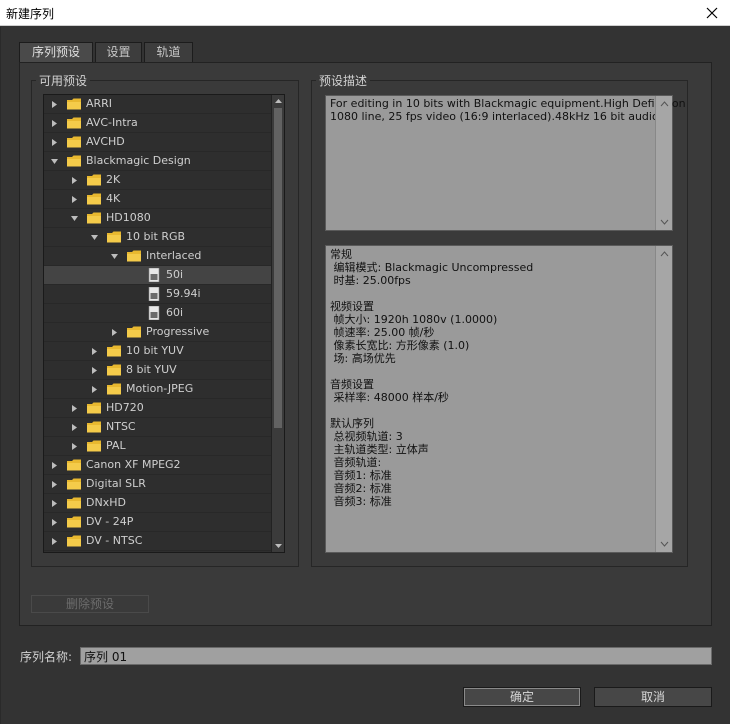  I want to click on tree-folder-item: Motion-JPEG, so click(158, 389).